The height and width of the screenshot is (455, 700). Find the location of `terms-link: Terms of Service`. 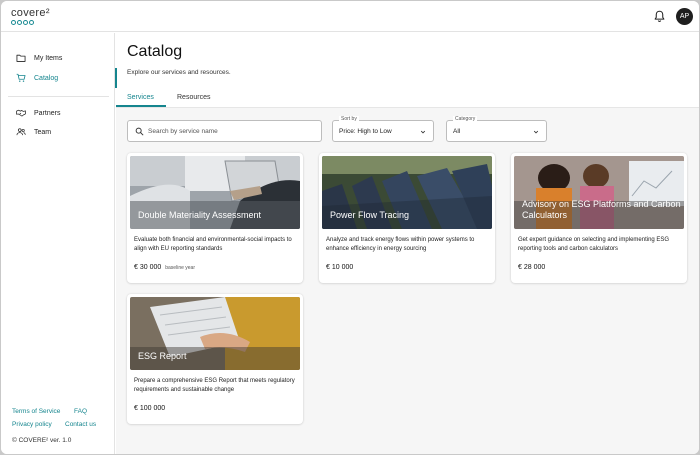

terms-link: Terms of Service is located at coordinates (36, 411).